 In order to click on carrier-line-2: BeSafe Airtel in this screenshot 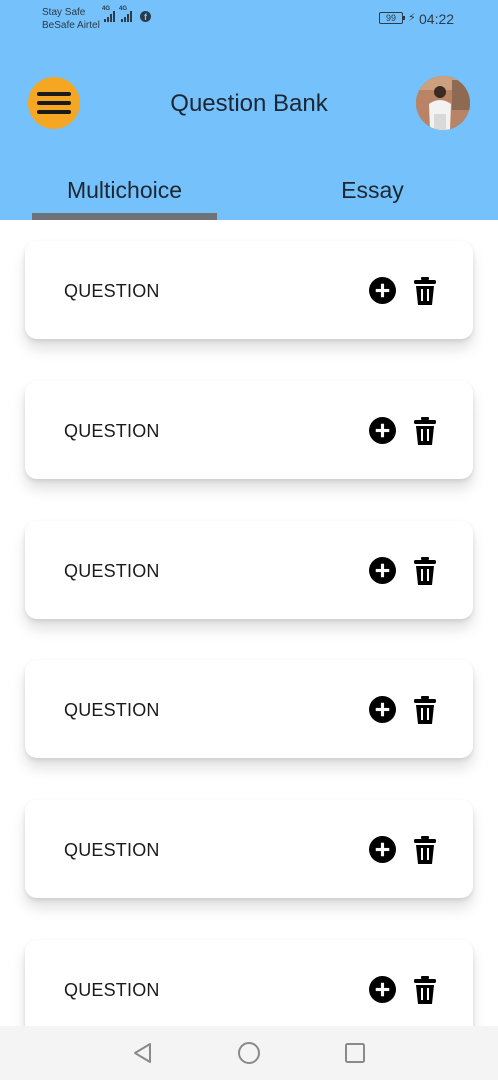, I will do `click(71, 25)`.